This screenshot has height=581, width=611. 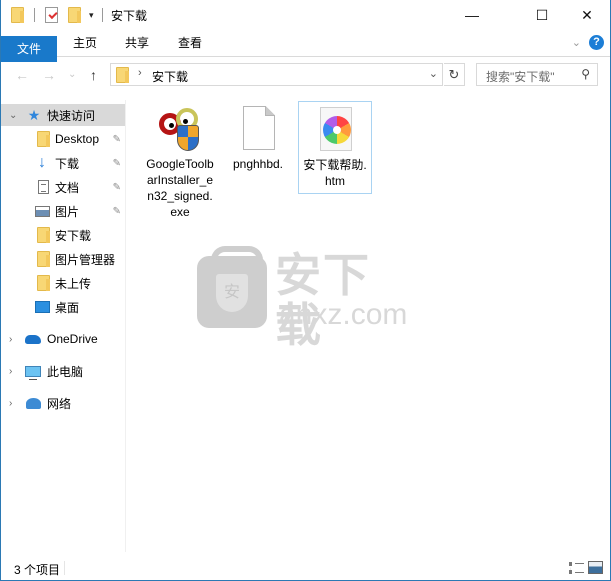 What do you see at coordinates (67, 187) in the screenshot?
I see `sidebar-item-label: 文档` at bounding box center [67, 187].